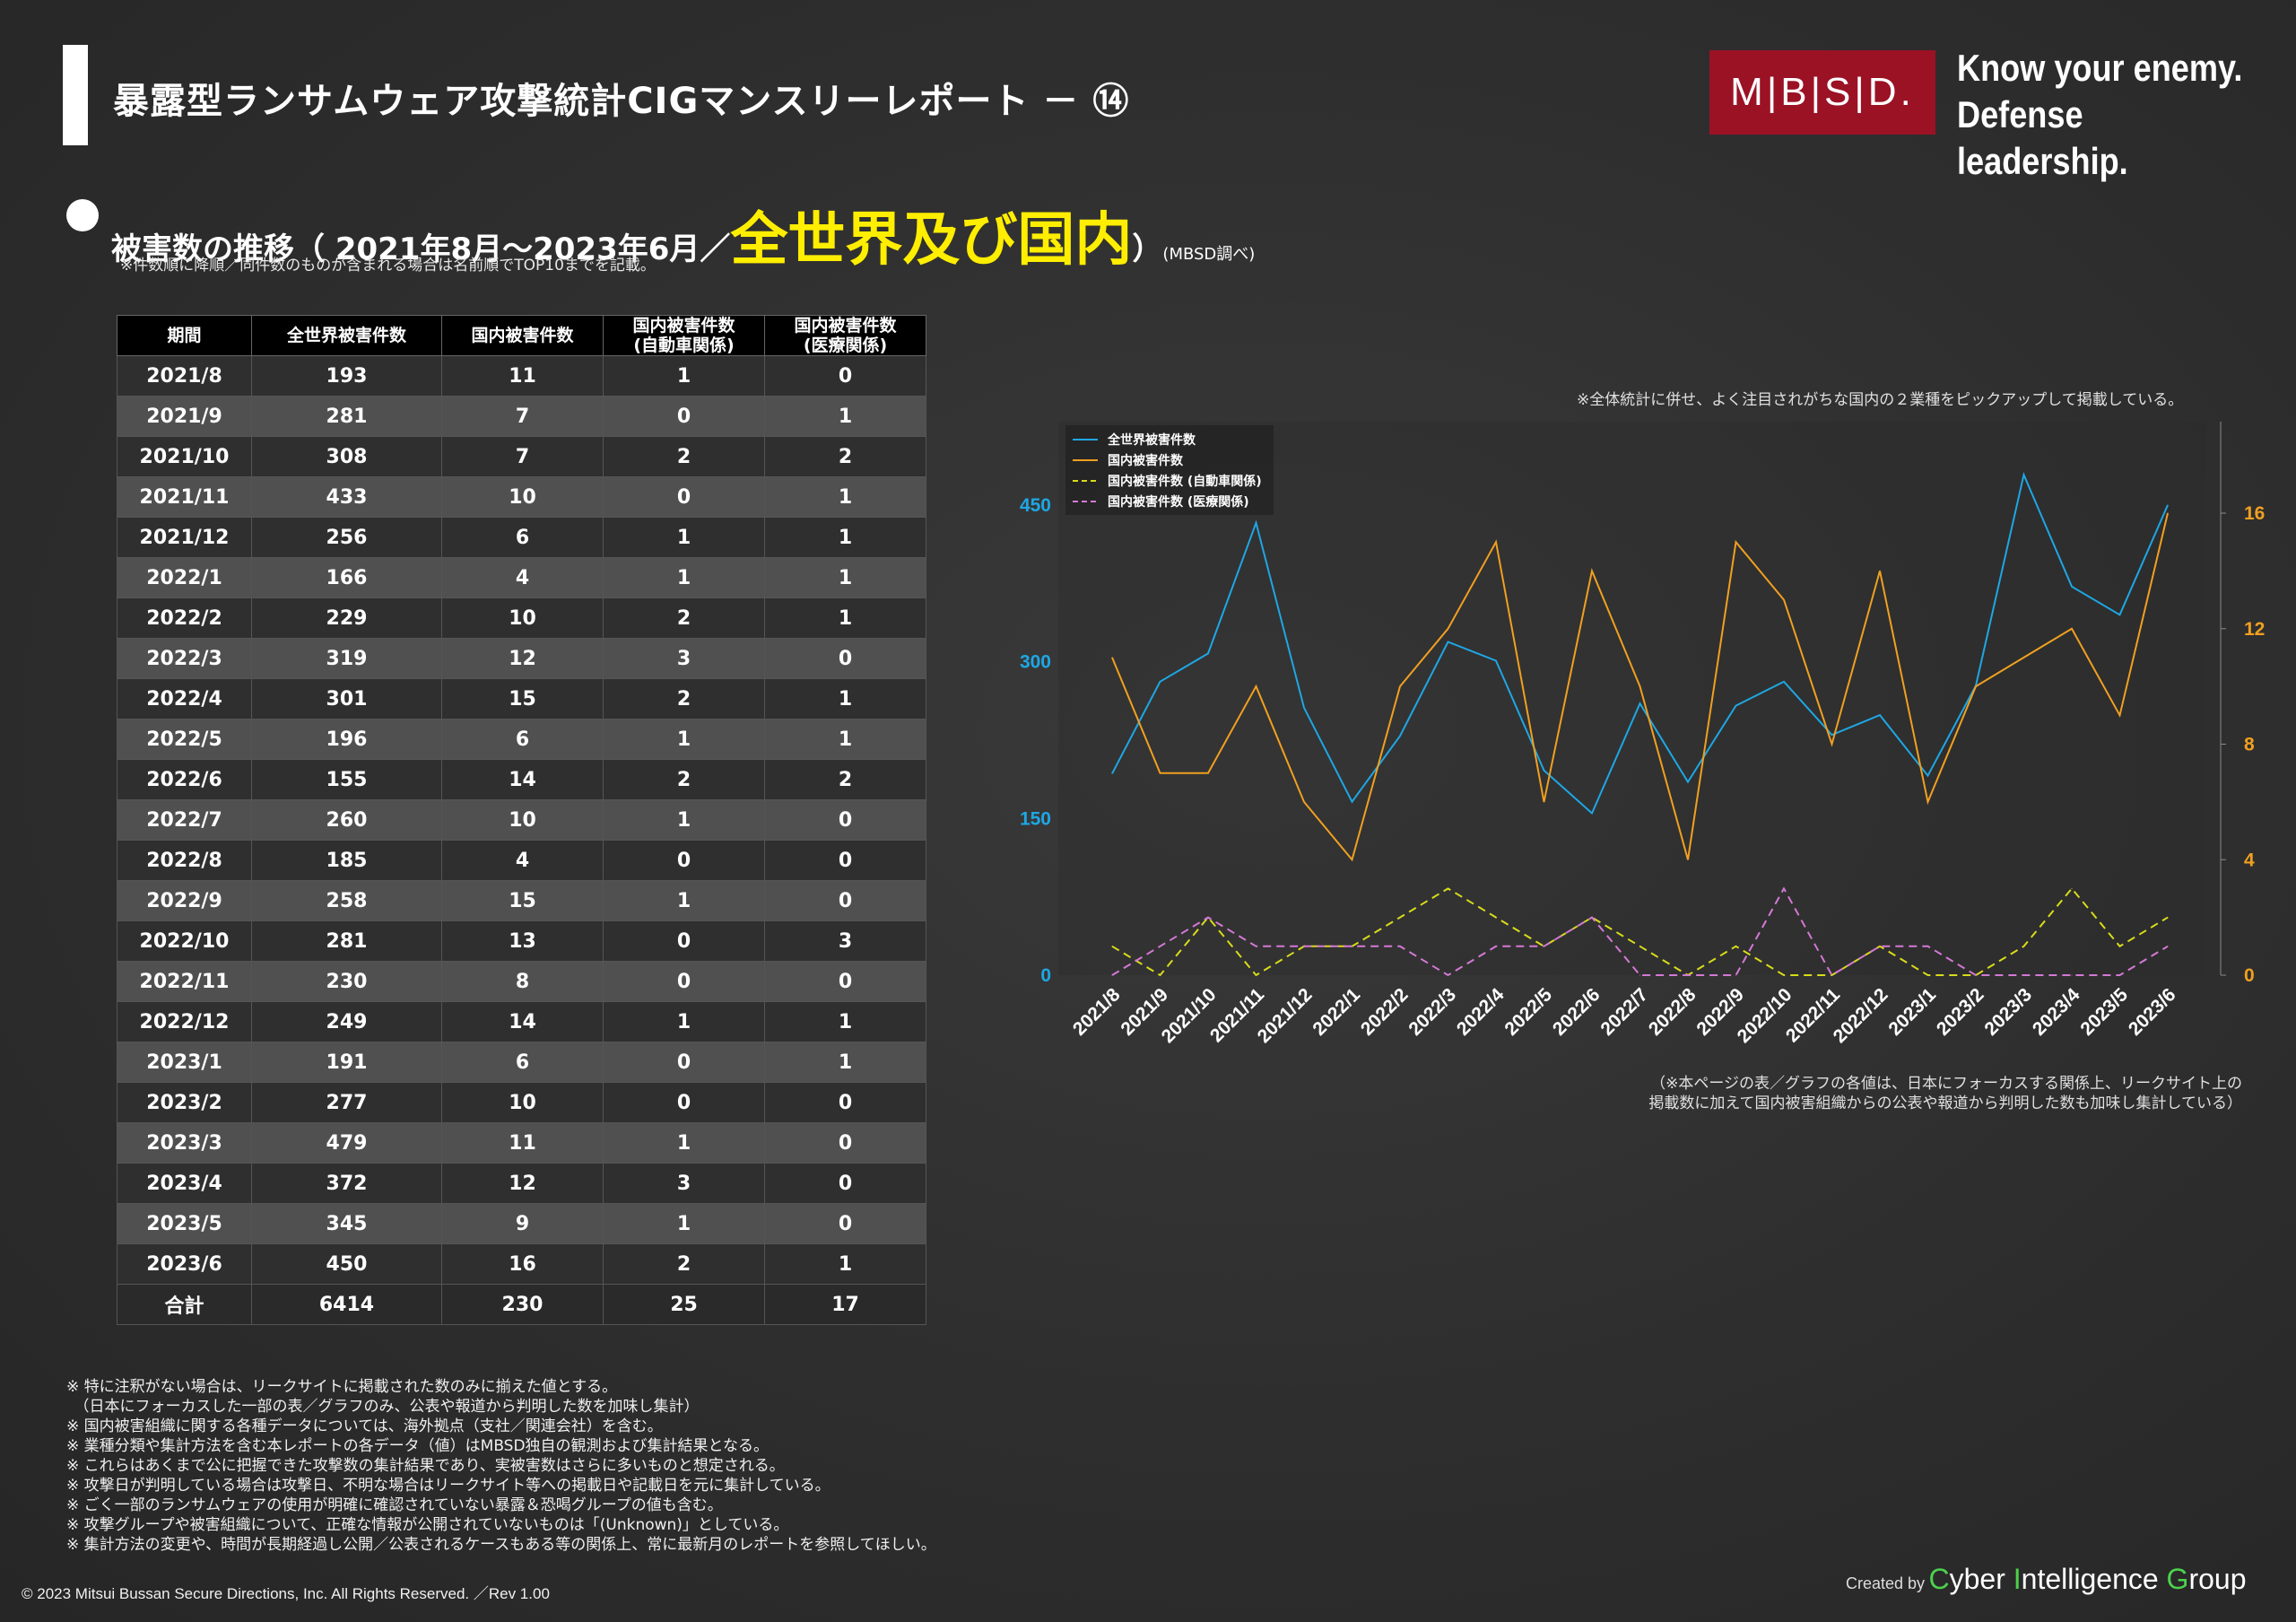 Image resolution: width=2296 pixels, height=1622 pixels. I want to click on header-period: 期間, so click(184, 335).